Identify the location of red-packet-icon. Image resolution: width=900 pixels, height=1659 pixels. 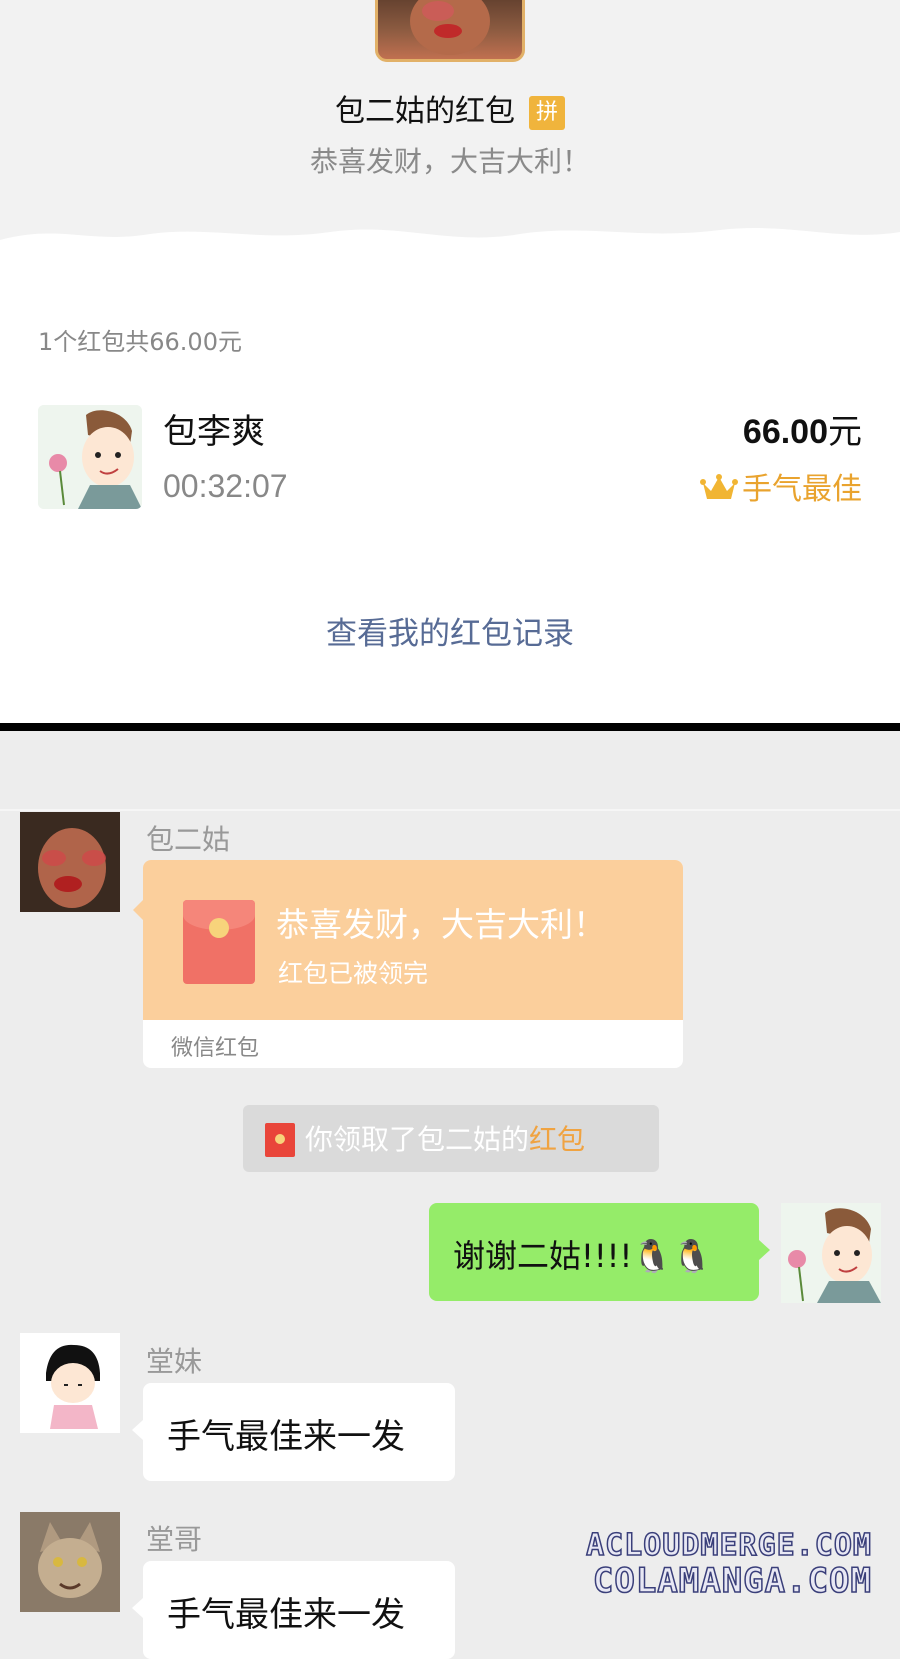
(280, 1140).